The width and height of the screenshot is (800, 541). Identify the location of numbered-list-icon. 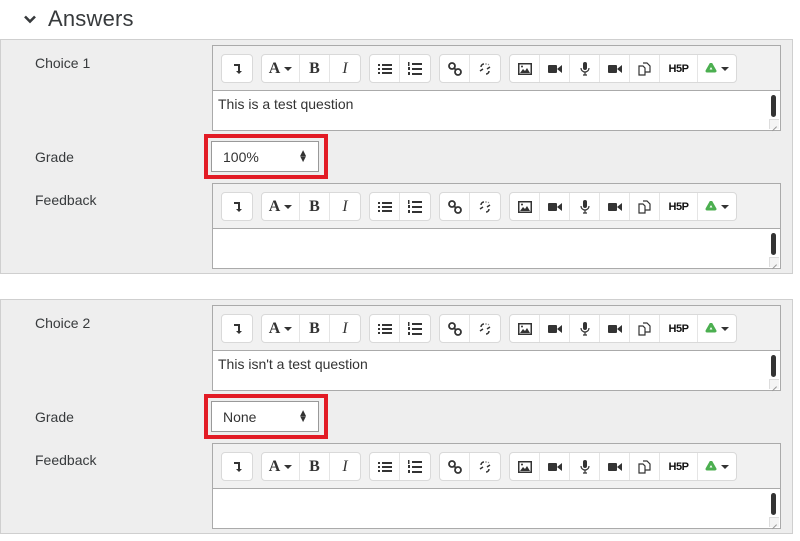
(415, 68).